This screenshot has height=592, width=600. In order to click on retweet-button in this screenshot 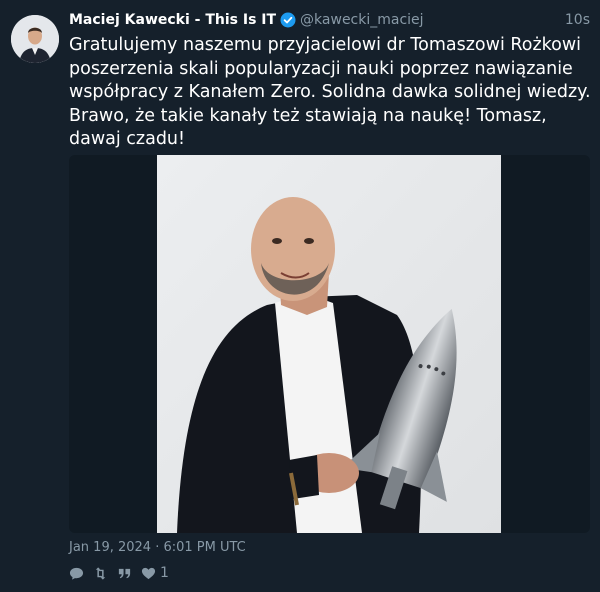, I will do `click(100, 573)`.